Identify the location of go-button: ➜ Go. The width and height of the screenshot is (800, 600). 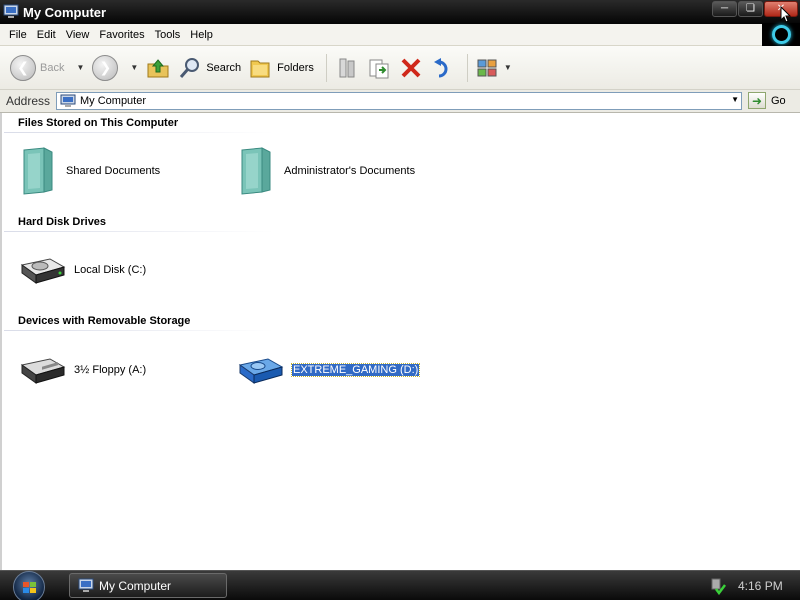
(767, 100).